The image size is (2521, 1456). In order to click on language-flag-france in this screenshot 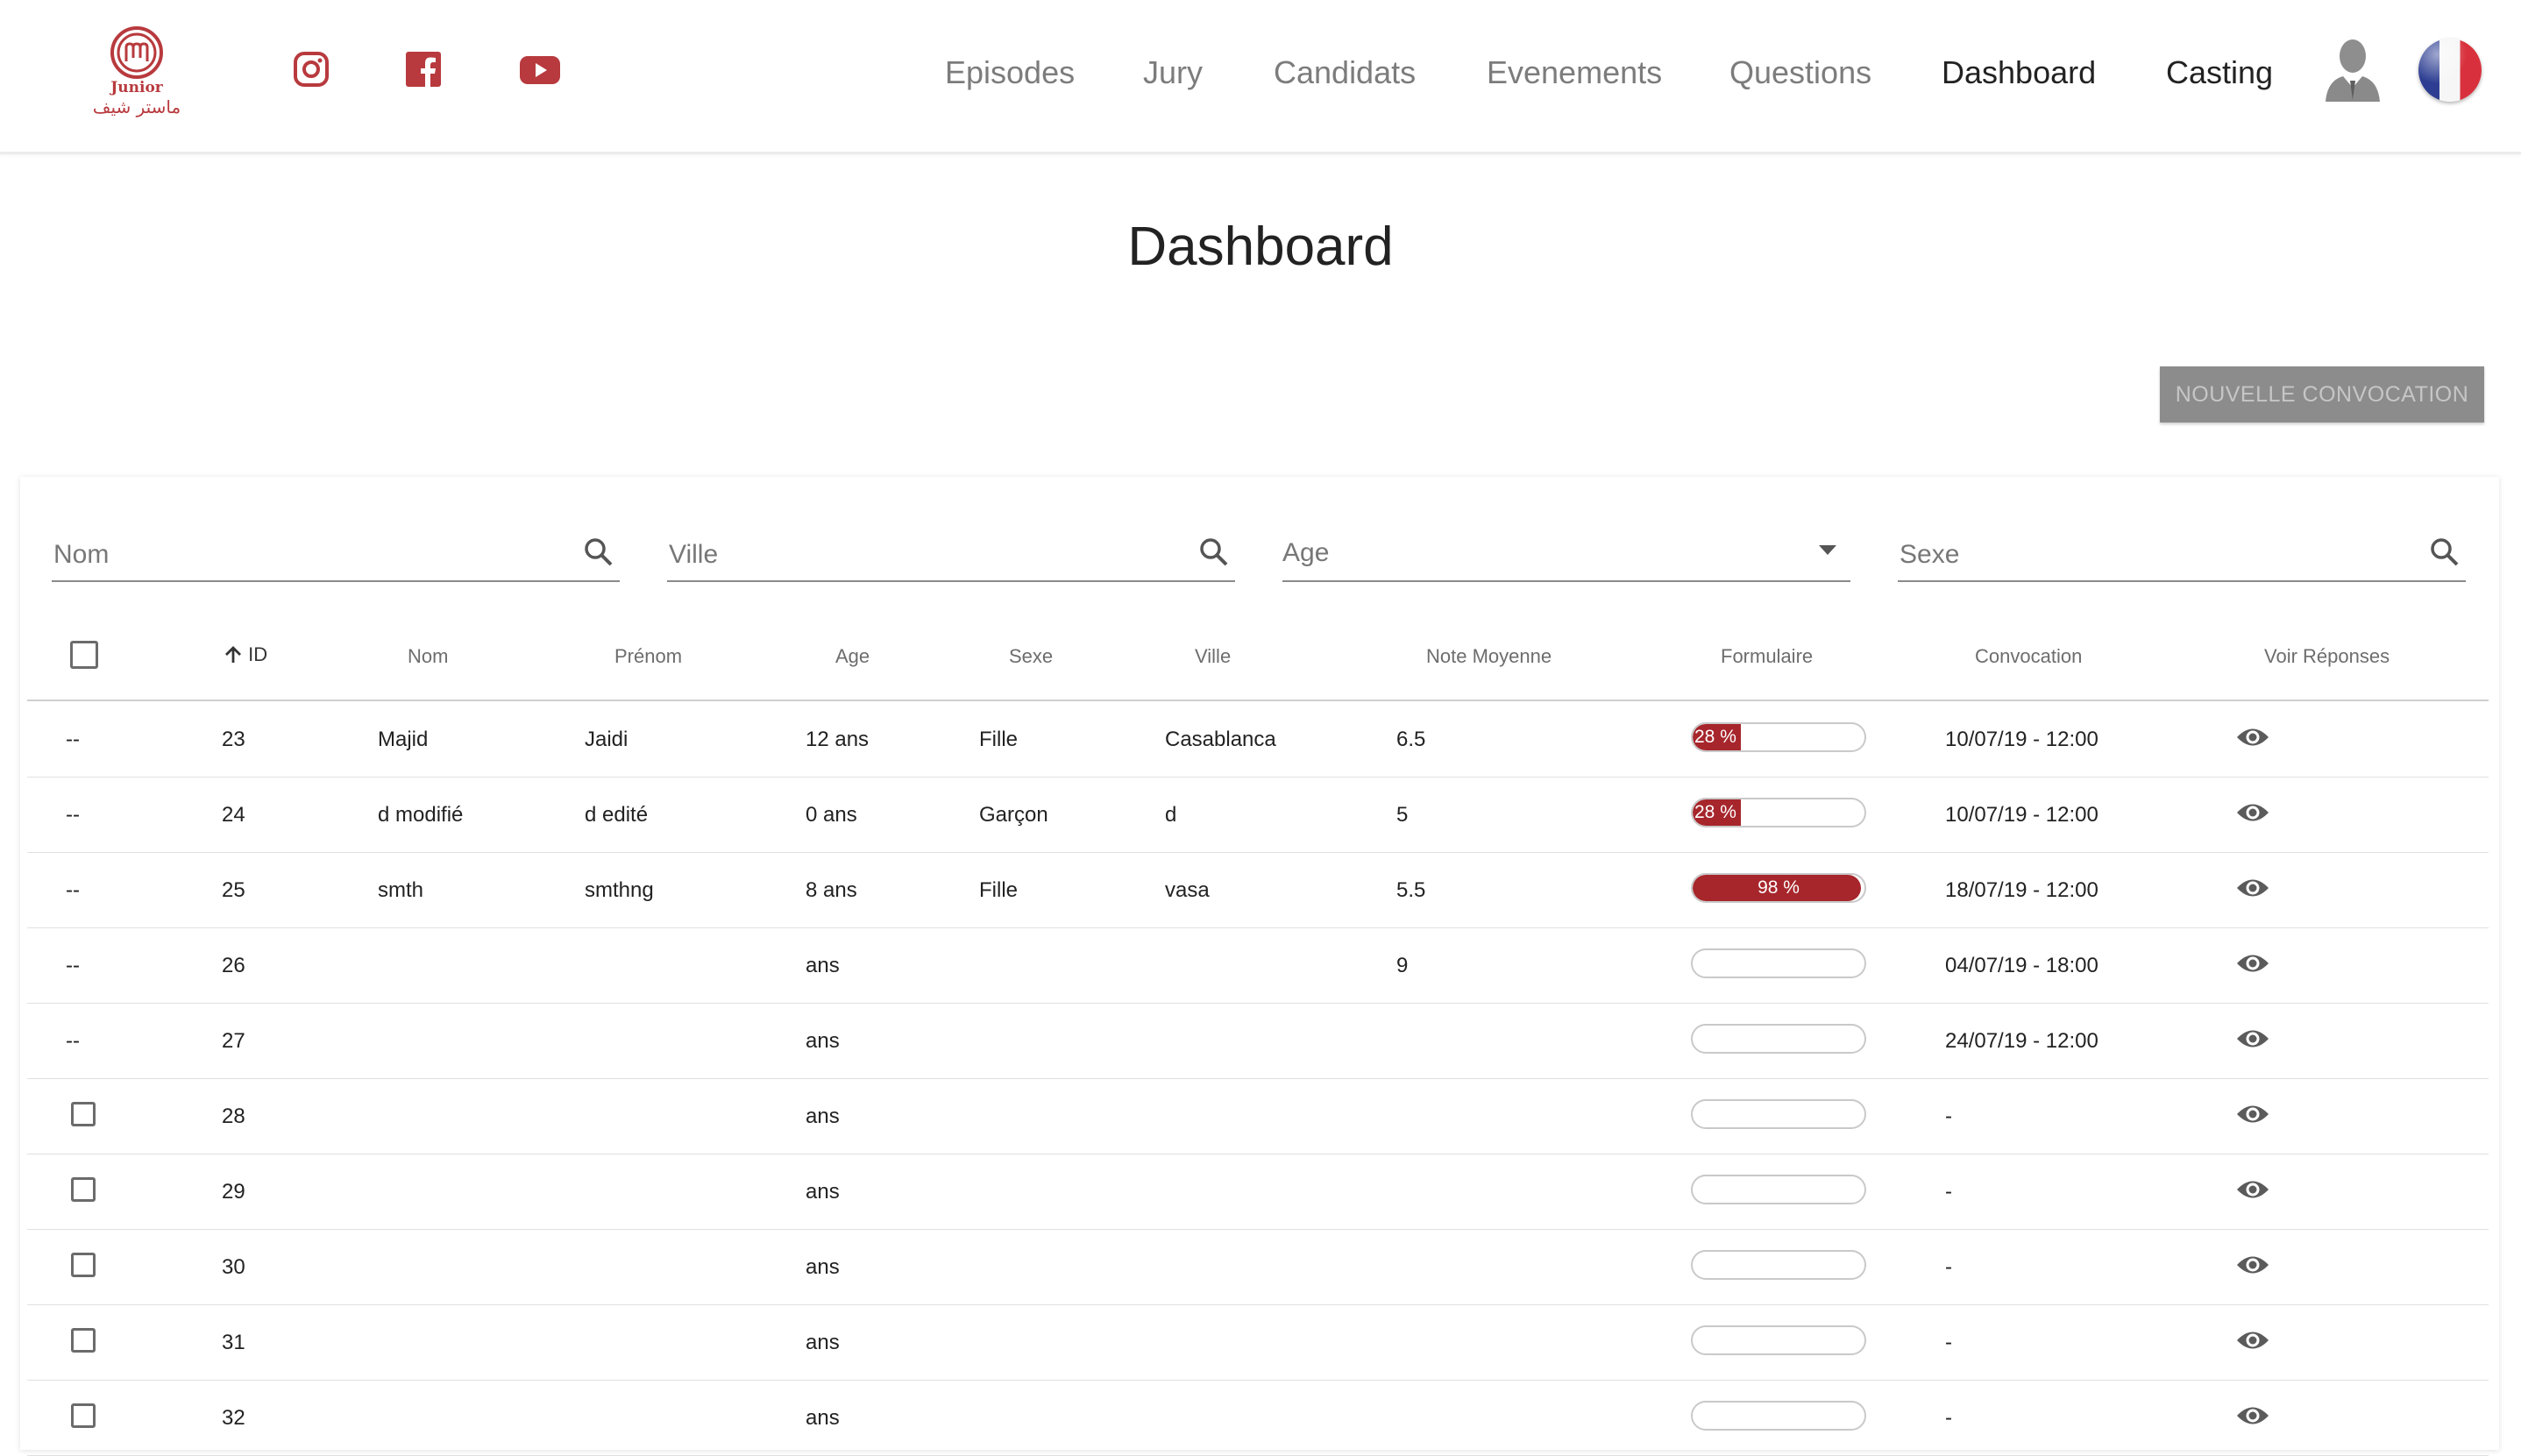, I will do `click(2450, 70)`.